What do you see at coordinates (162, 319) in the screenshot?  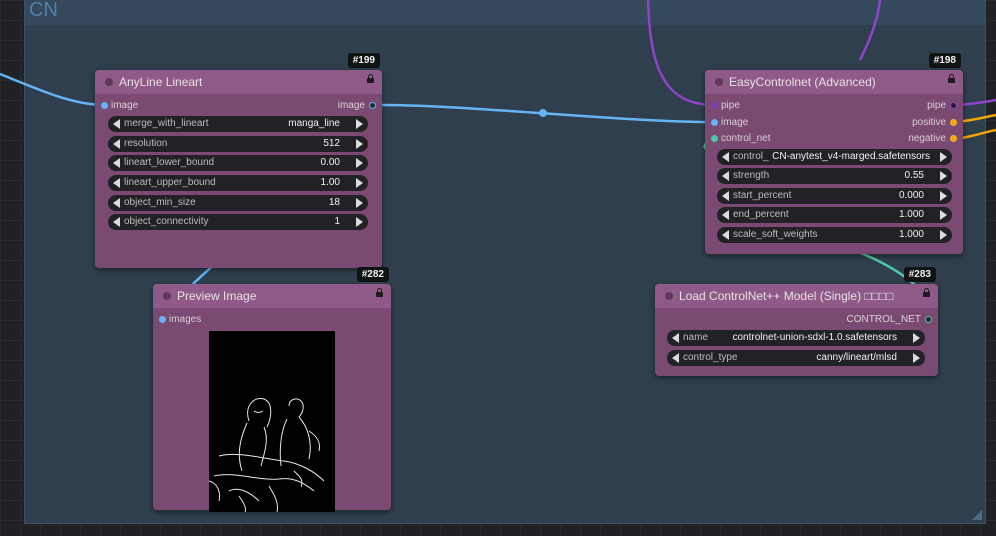 I see `input-dot-images` at bounding box center [162, 319].